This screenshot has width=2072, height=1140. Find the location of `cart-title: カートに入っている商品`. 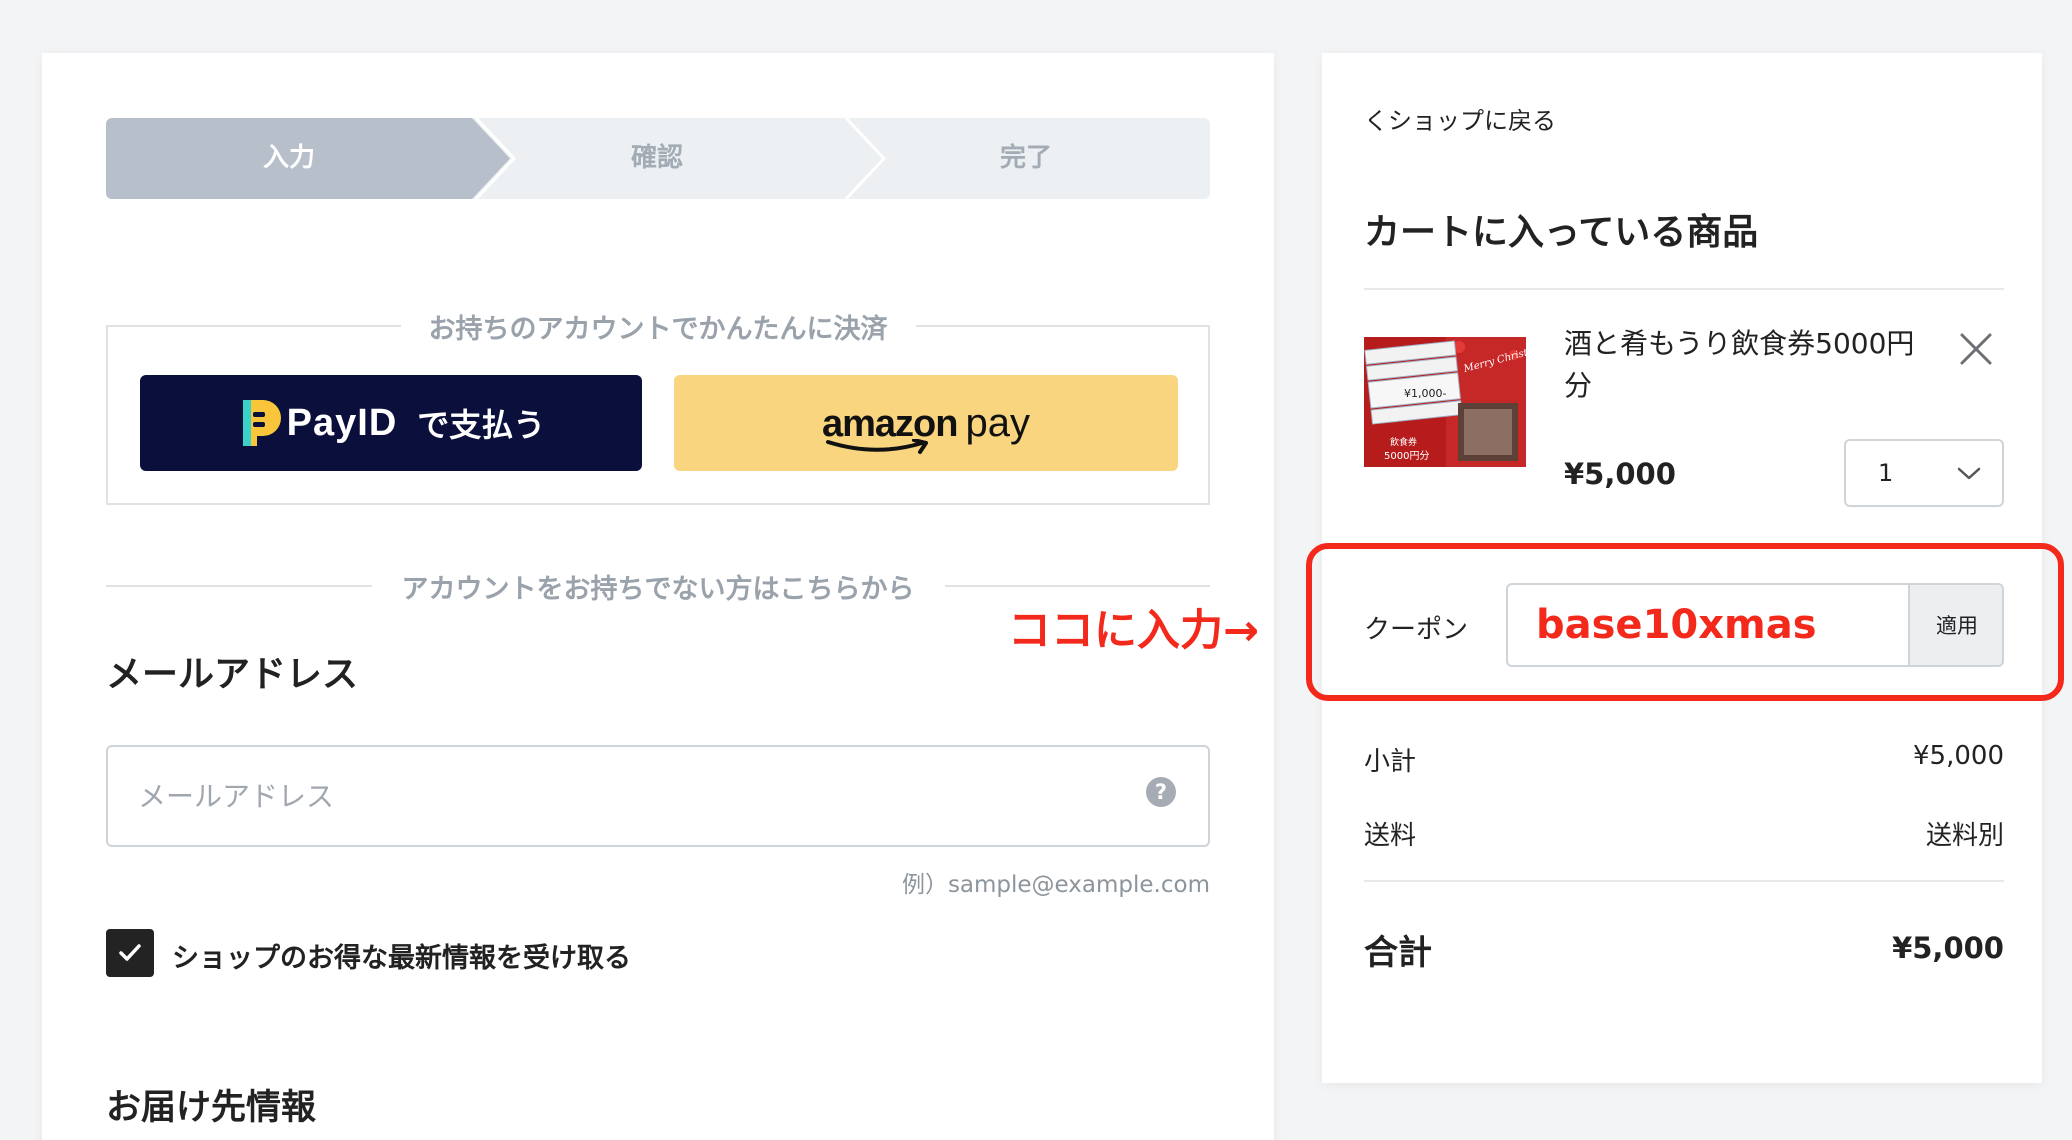

cart-title: カートに入っている商品 is located at coordinates (1561, 232).